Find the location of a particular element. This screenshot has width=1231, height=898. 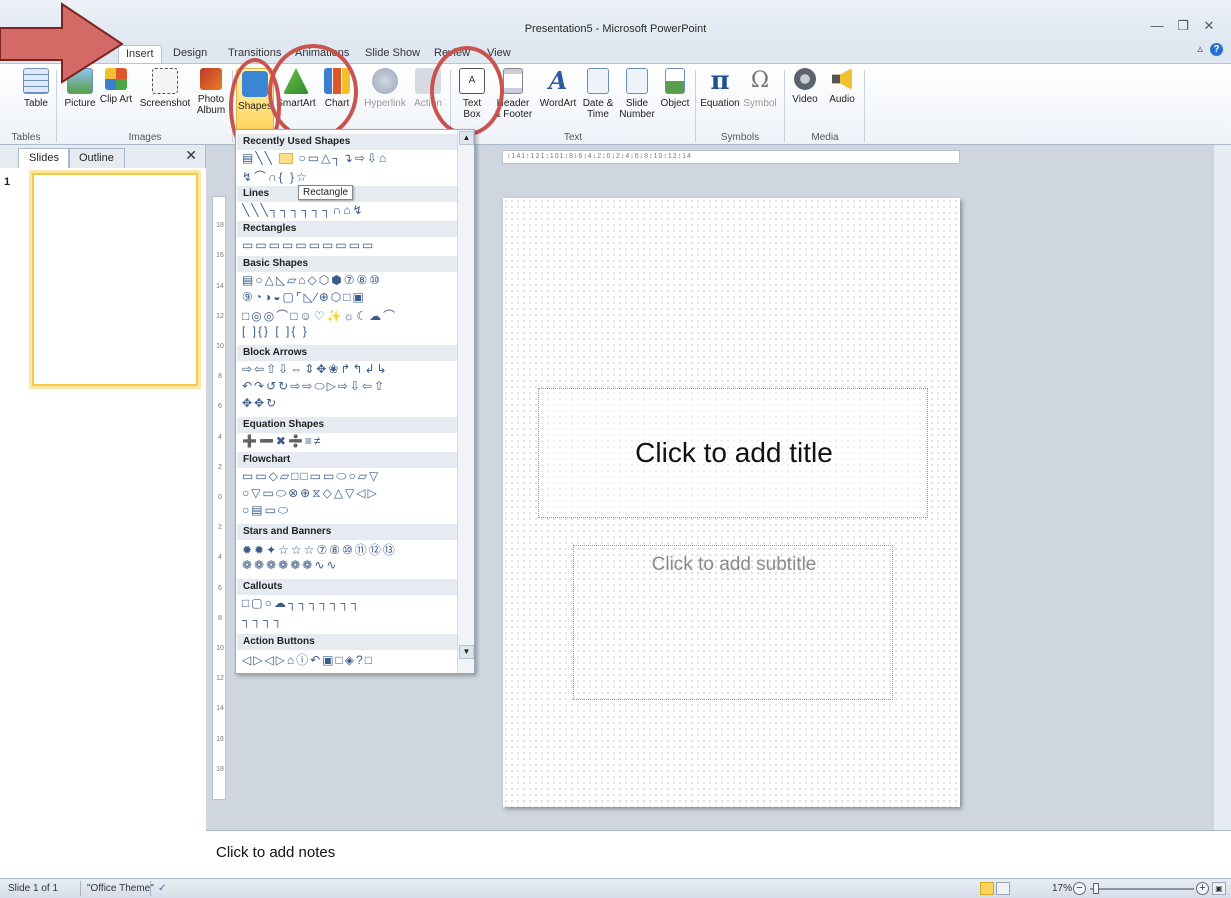

shapes-icon is located at coordinates (255, 84).